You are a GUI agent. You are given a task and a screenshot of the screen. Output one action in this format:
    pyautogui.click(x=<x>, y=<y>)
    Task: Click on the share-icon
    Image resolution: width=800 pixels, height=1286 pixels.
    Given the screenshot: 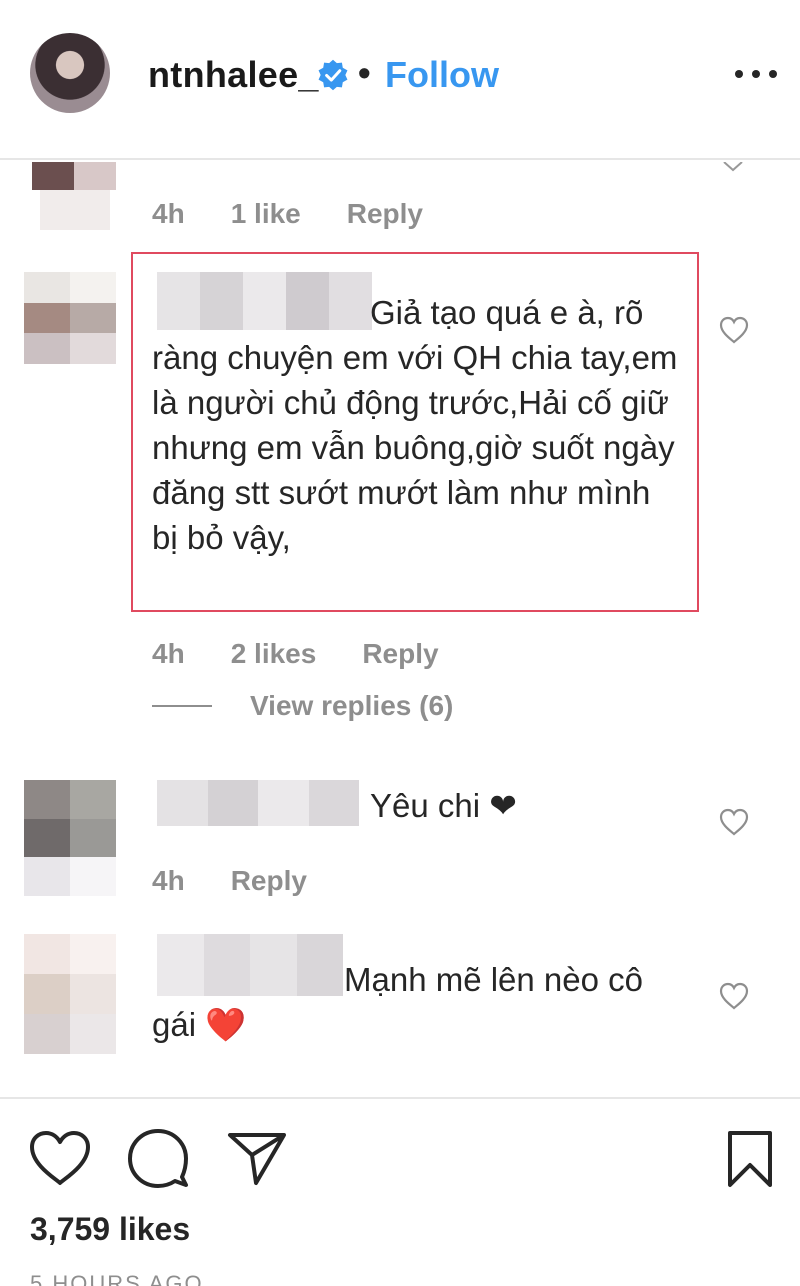 What is the action you would take?
    pyautogui.click(x=257, y=1159)
    